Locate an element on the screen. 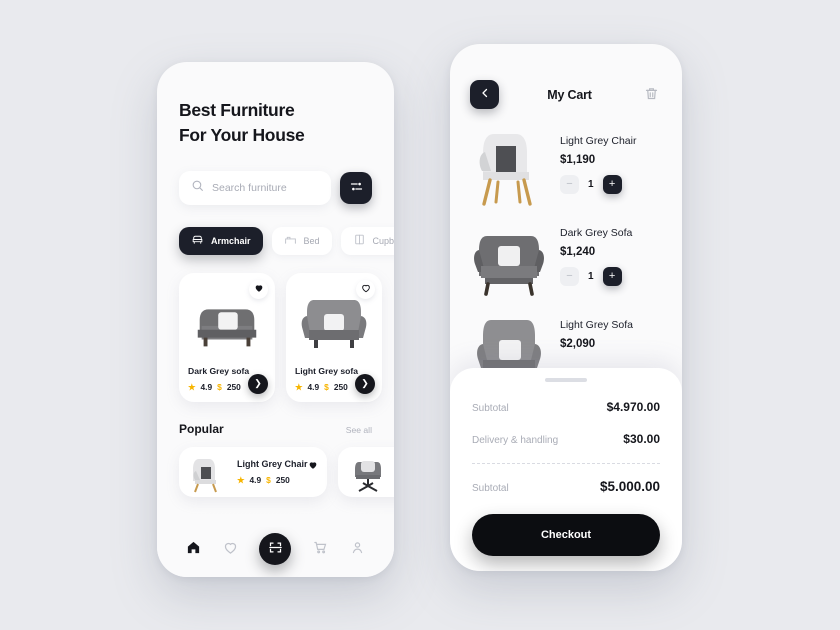  back-button is located at coordinates (484, 94).